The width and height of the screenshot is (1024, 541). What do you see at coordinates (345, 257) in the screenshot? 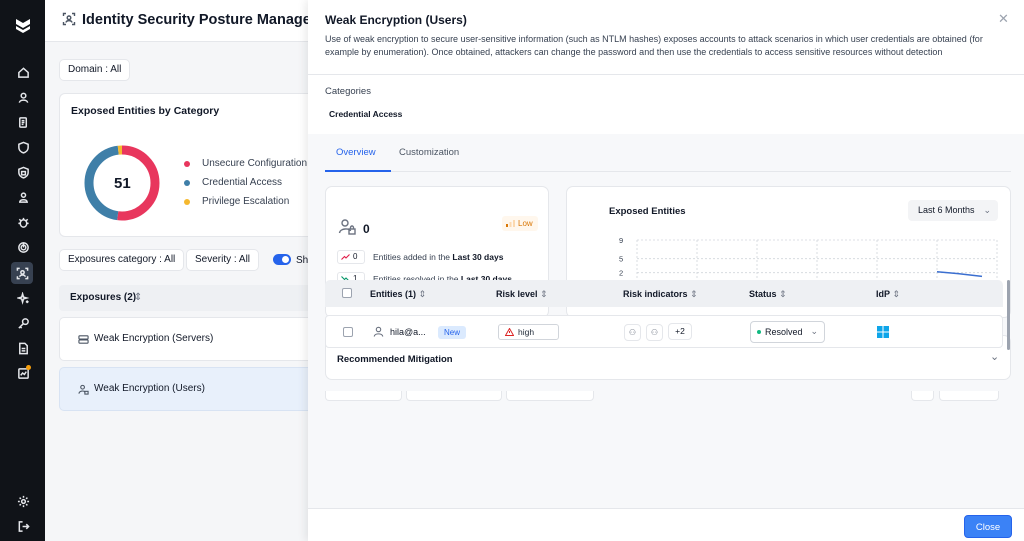
I see `trend-up-icon` at bounding box center [345, 257].